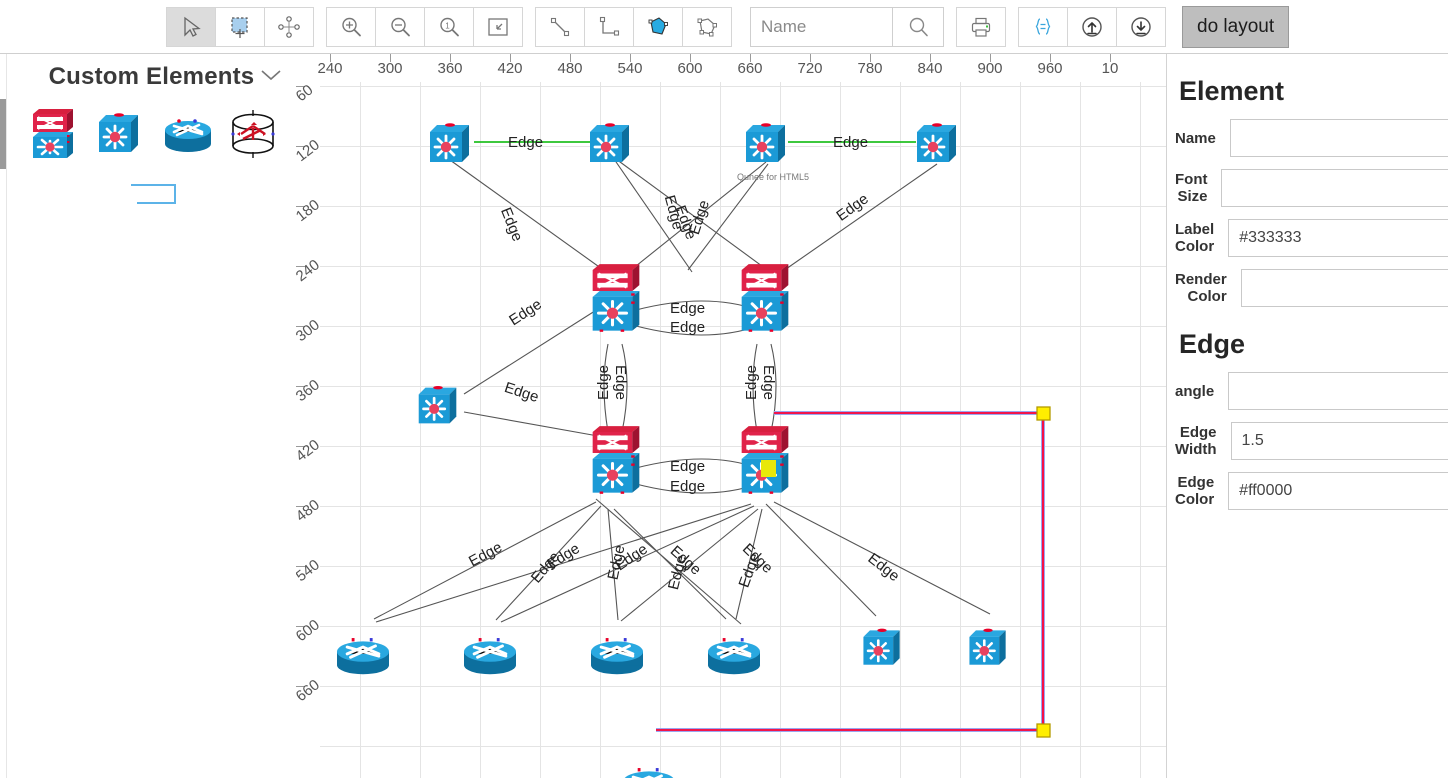 The image size is (1448, 778). What do you see at coordinates (253, 134) in the screenshot?
I see `palette-item-atm-switch` at bounding box center [253, 134].